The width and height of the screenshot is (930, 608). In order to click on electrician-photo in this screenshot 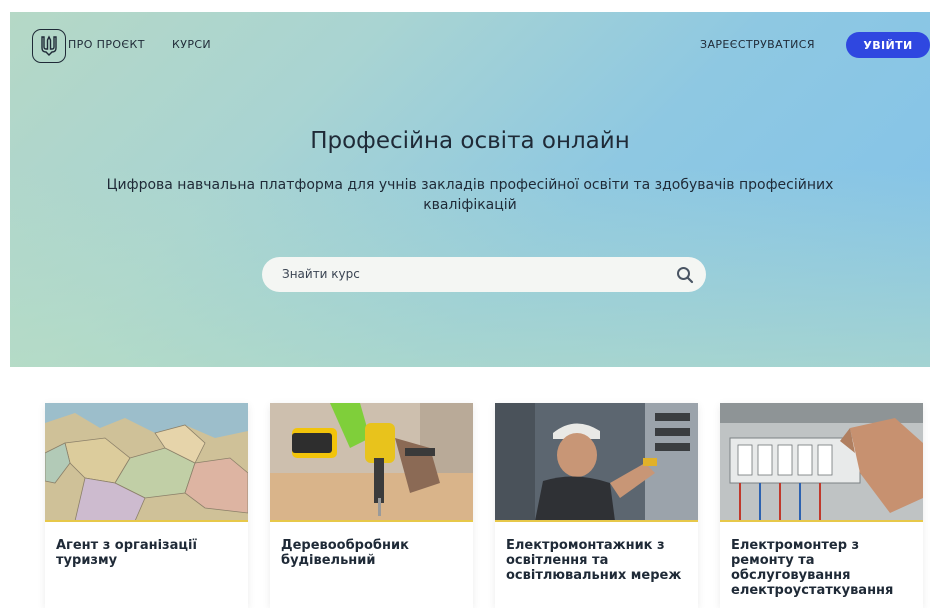, I will do `click(596, 462)`.